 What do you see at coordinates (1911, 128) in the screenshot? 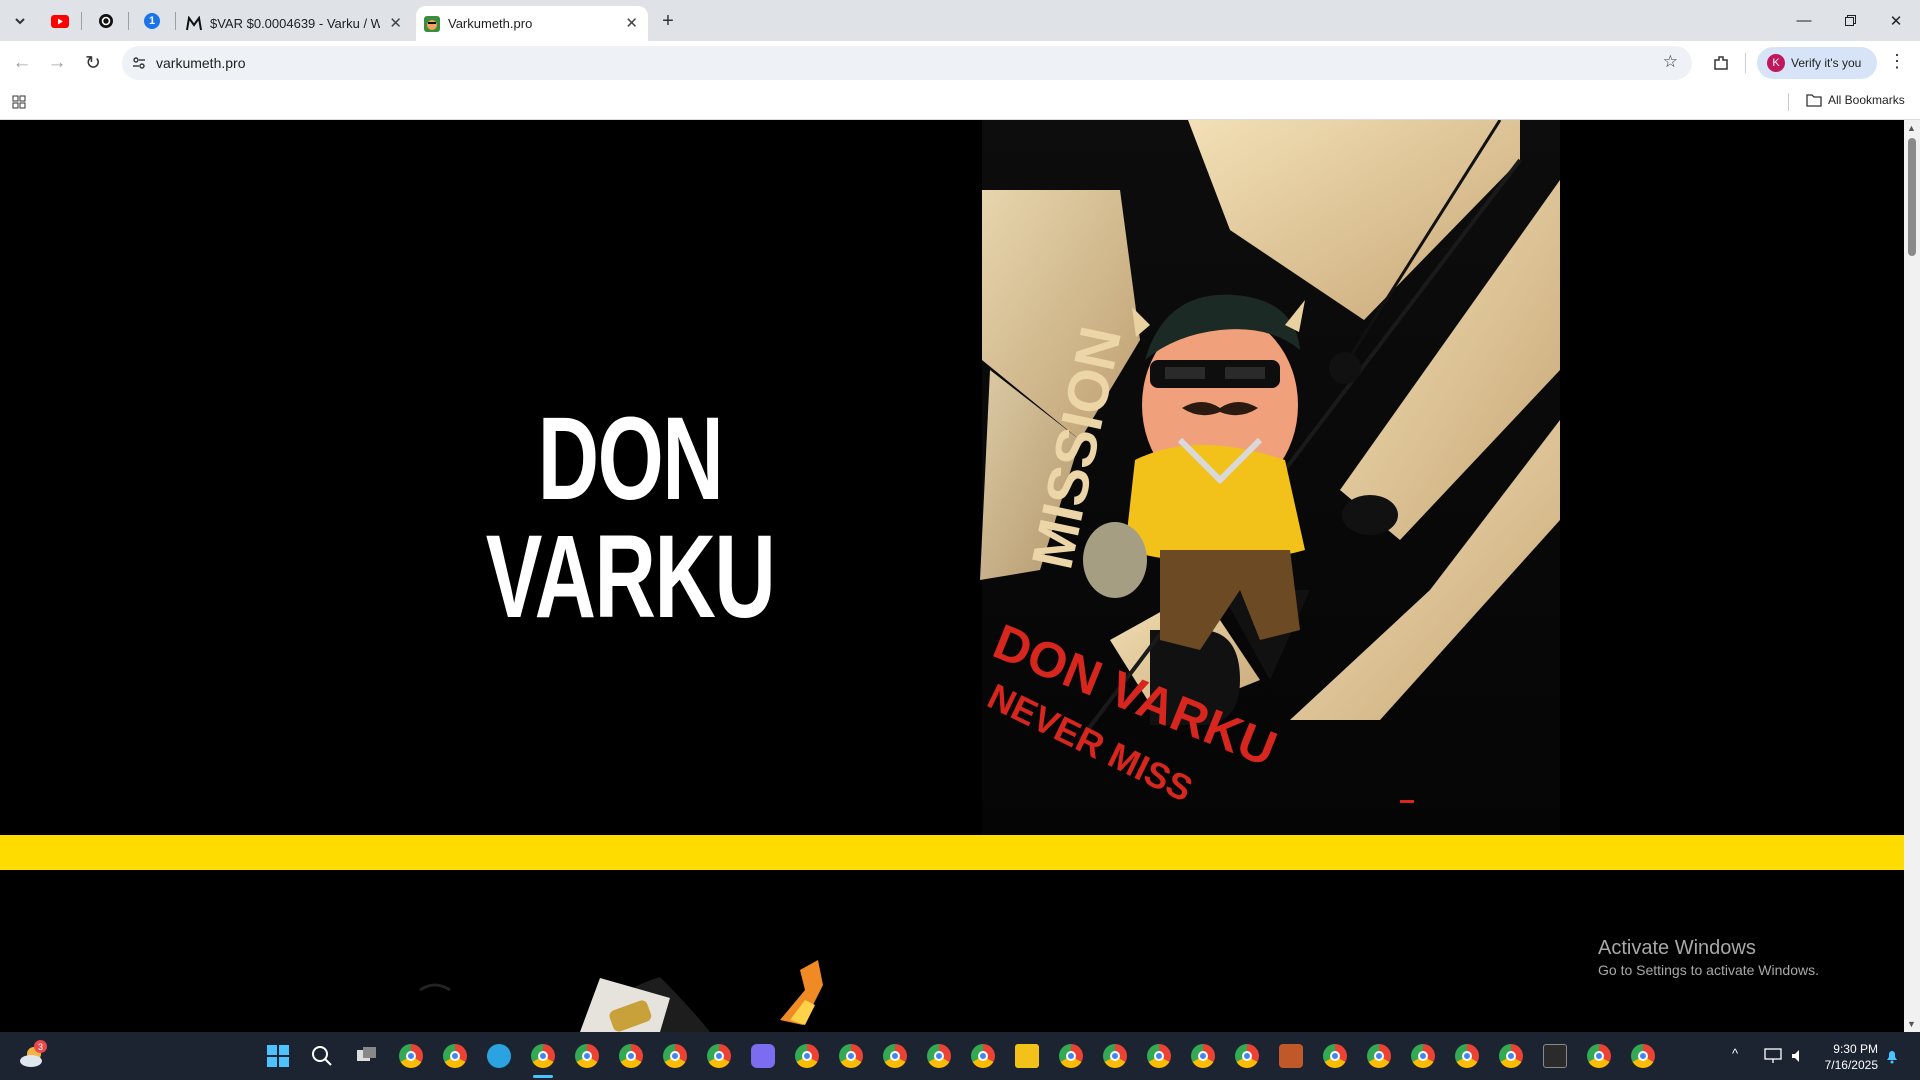
I see `scroll-up-arrow-icon: ▲` at bounding box center [1911, 128].